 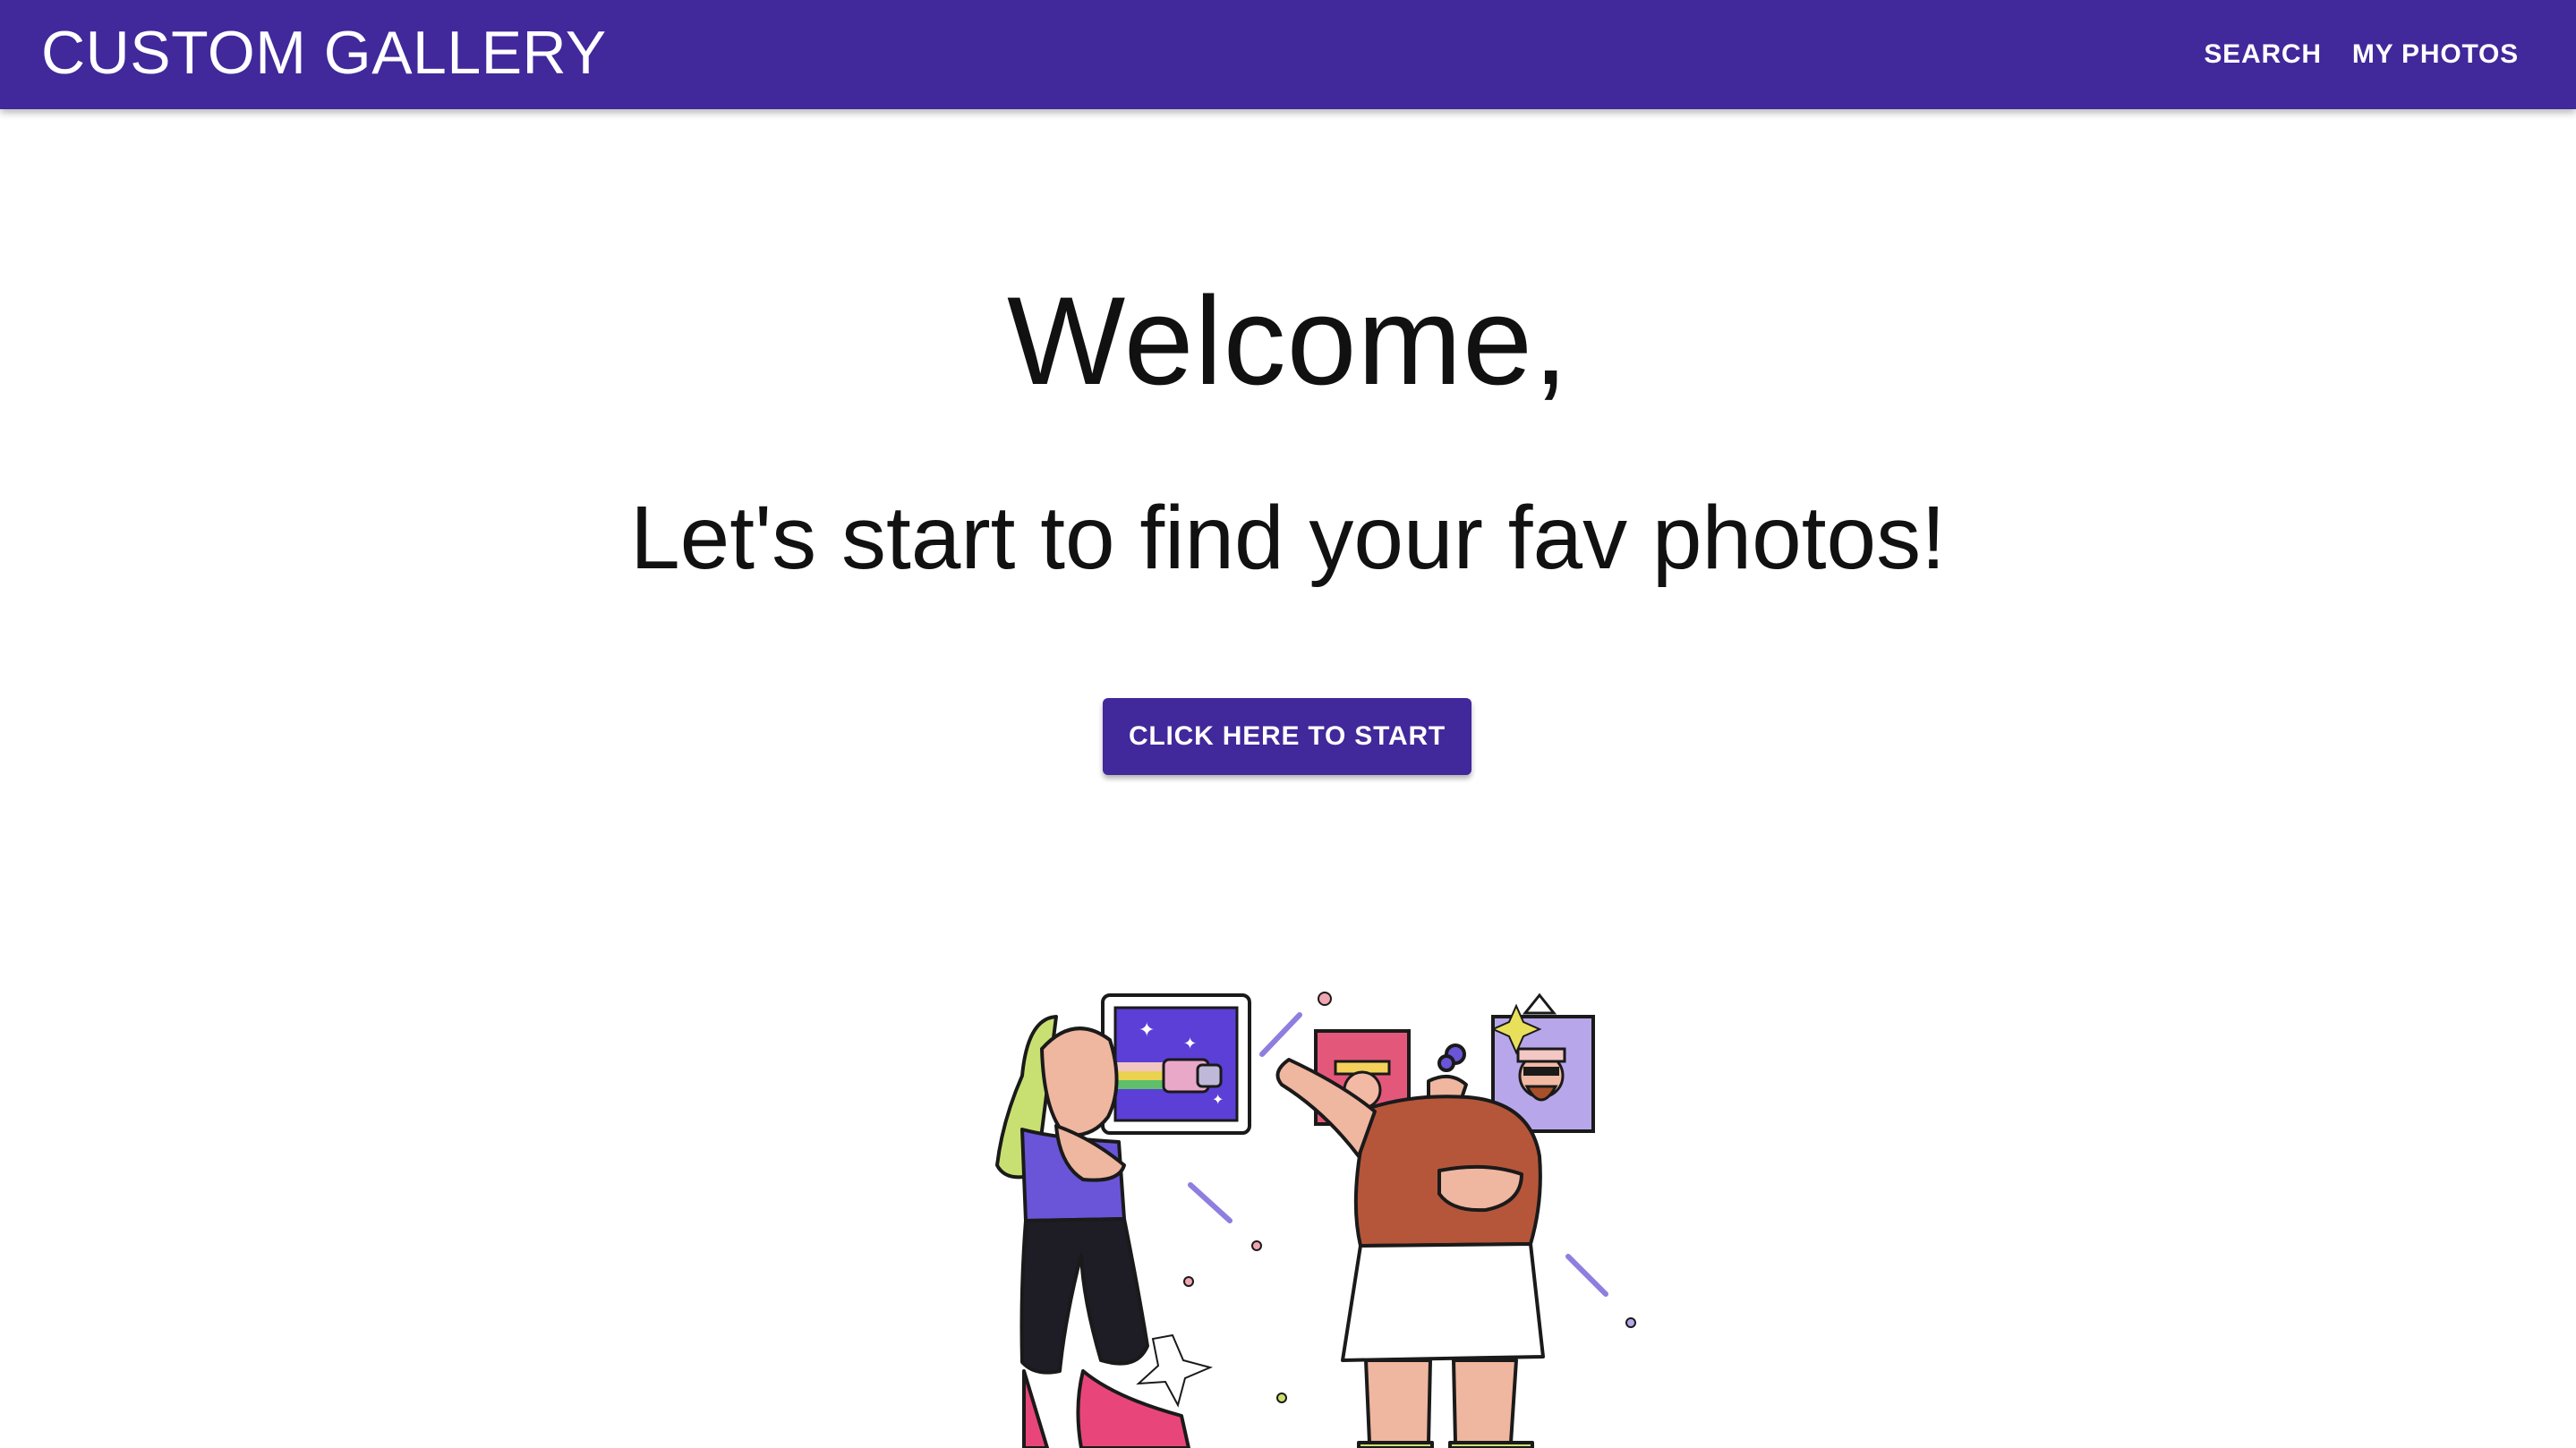 I want to click on welcome-subheading: Let's start to find your fav photos!, so click(x=1288, y=538).